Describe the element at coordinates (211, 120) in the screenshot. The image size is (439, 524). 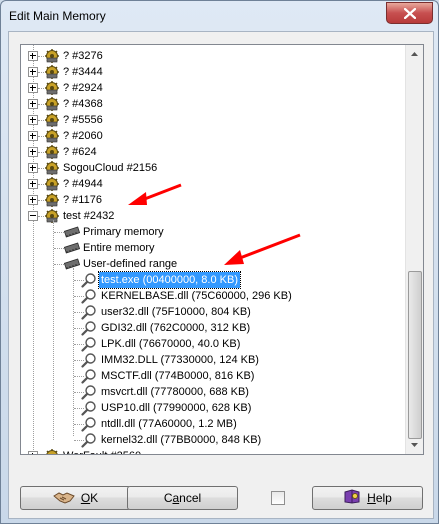
I see `tree-item-process: ? #5556` at that location.